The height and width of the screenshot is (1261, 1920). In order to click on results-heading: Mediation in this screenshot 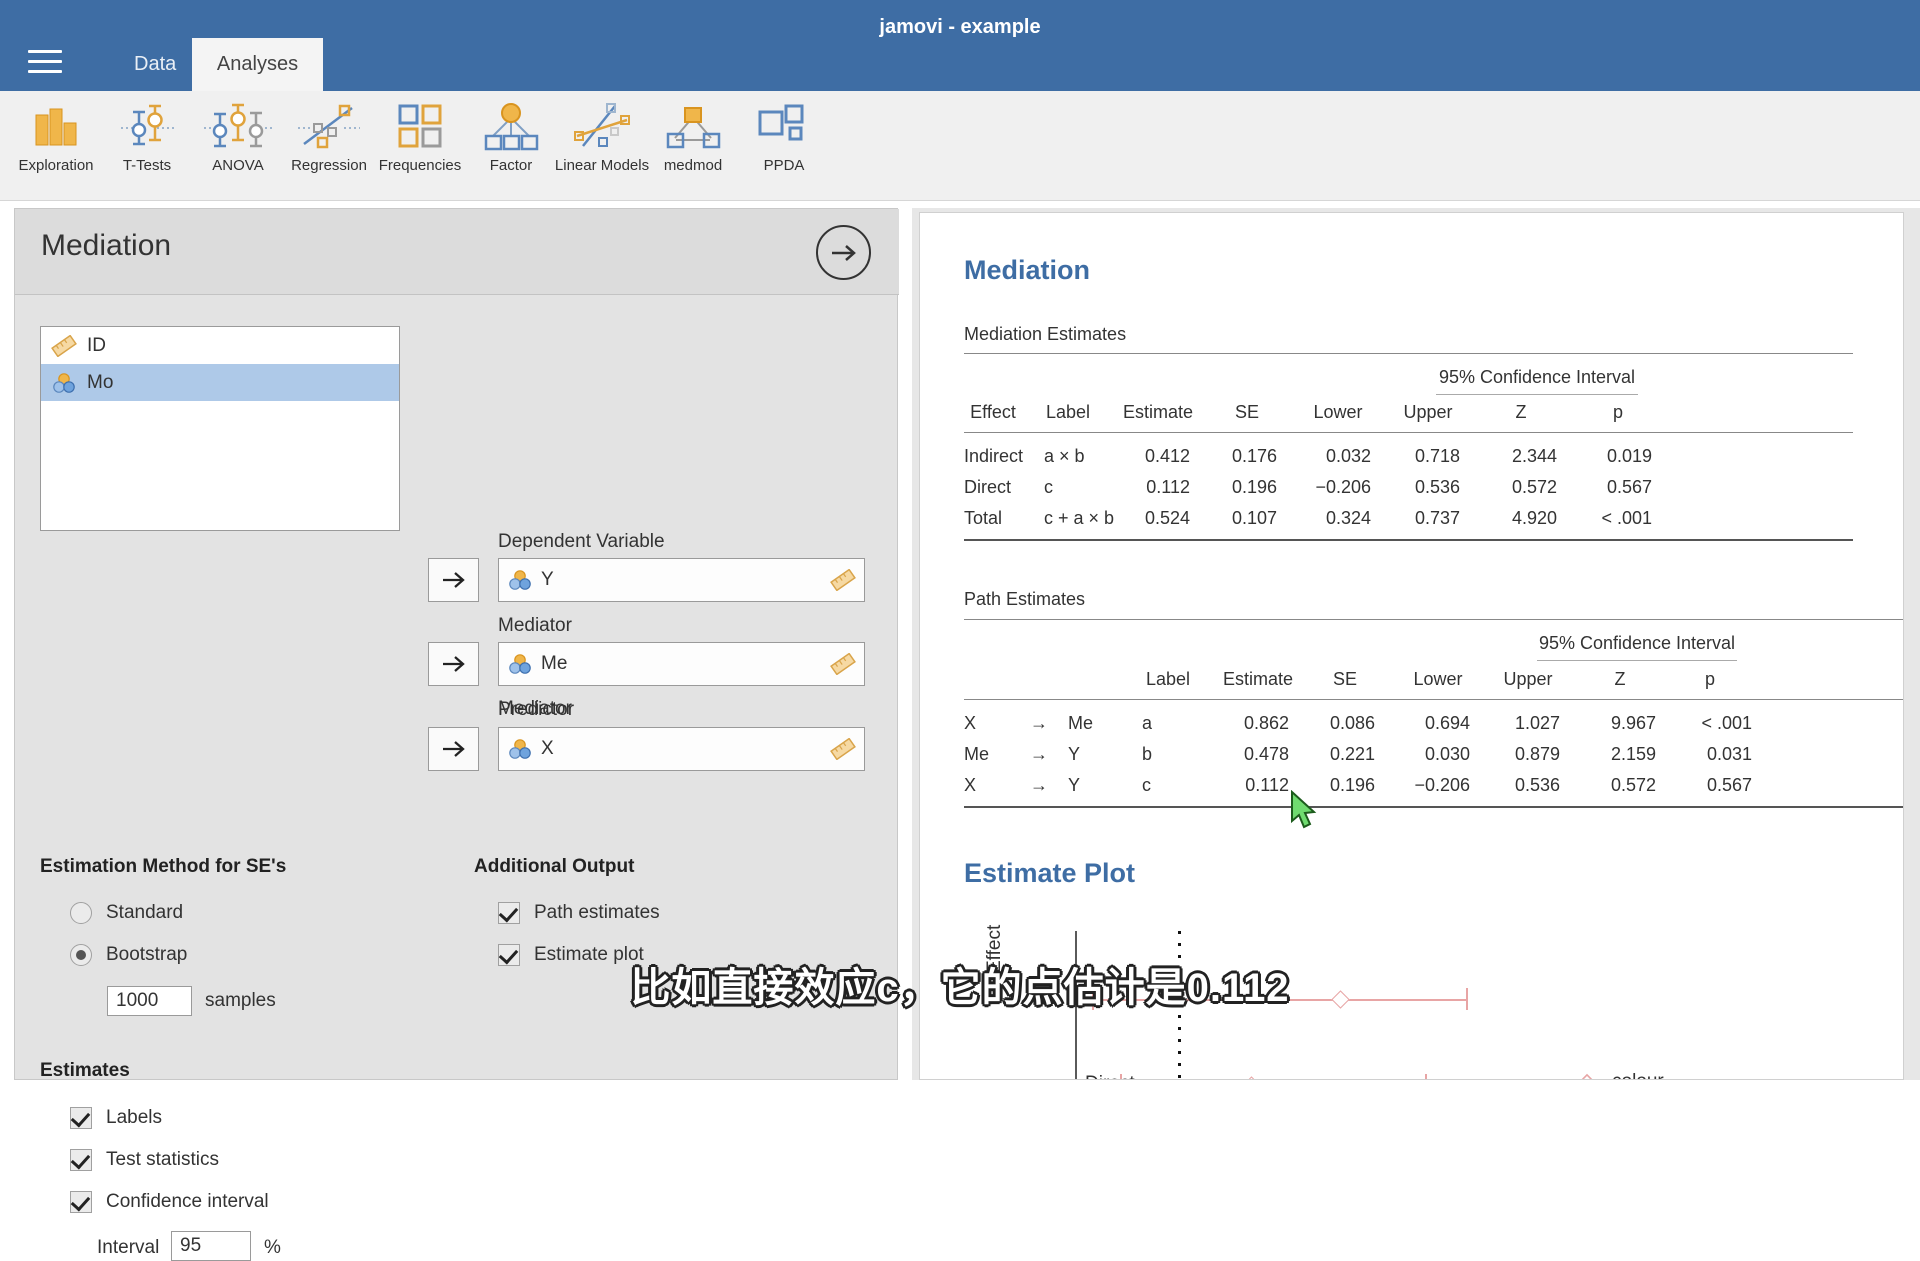, I will do `click(1027, 270)`.